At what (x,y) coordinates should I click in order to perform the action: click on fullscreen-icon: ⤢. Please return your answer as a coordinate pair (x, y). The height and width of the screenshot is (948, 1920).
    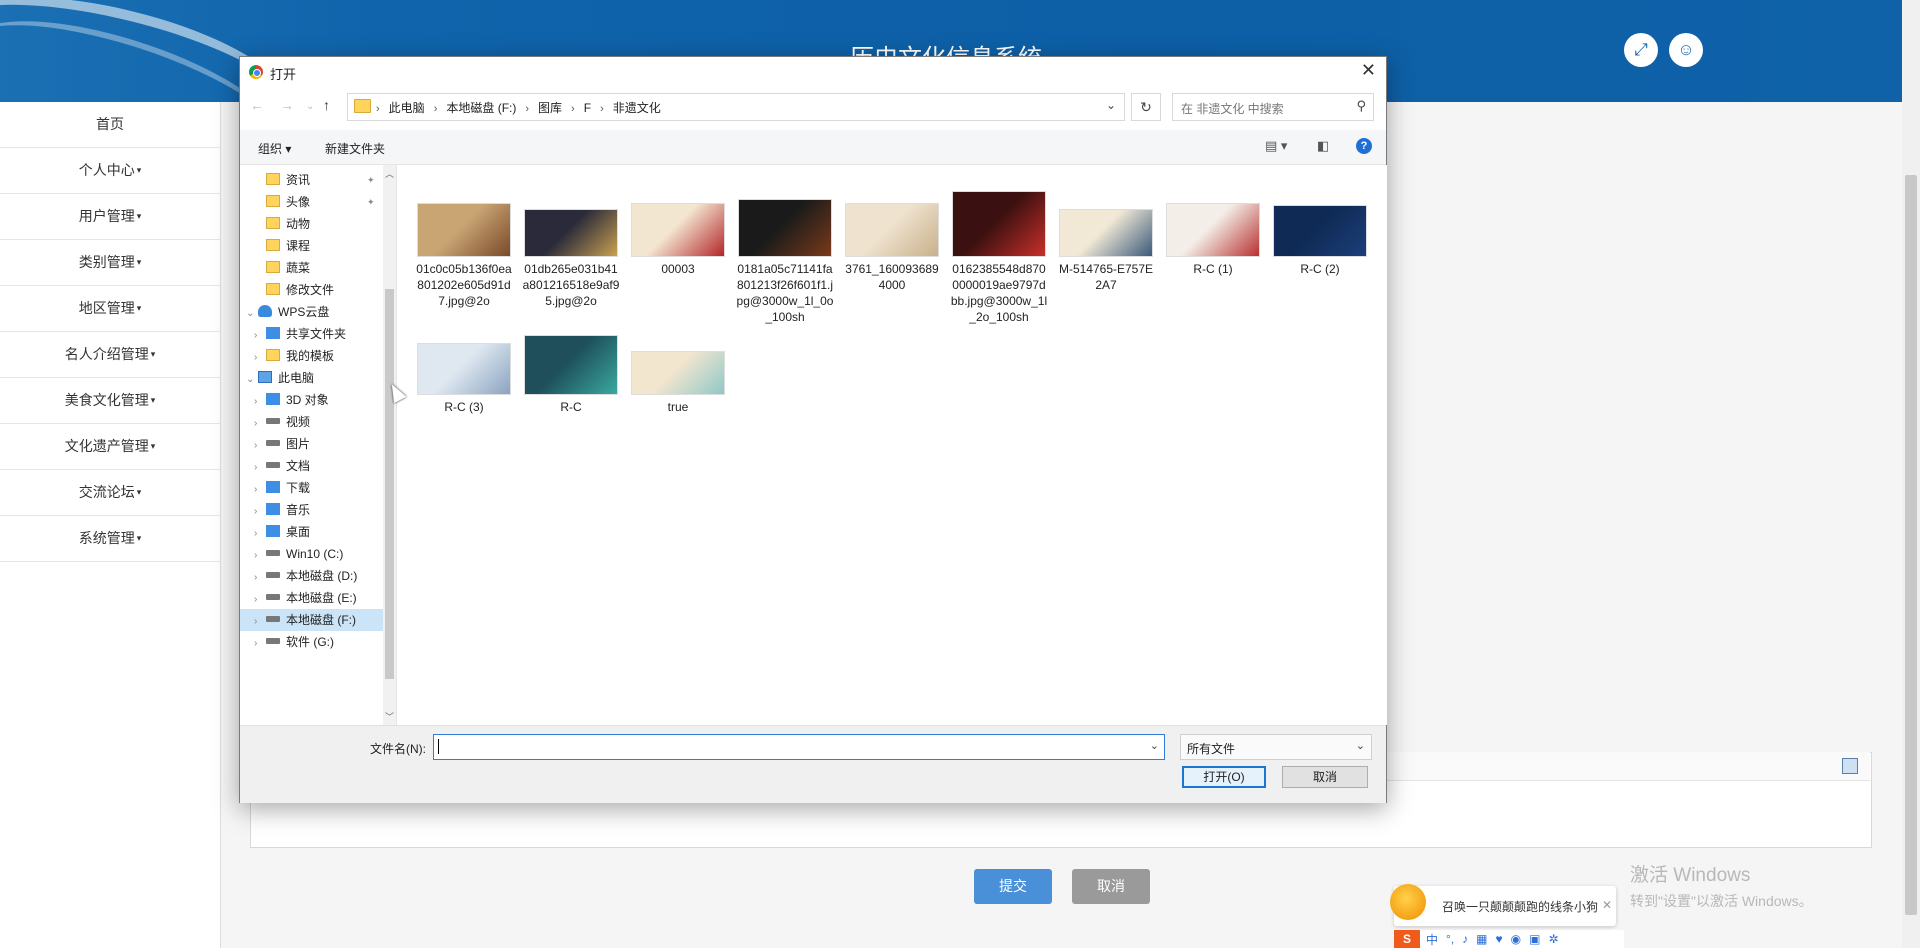
    Looking at the image, I should click on (1641, 50).